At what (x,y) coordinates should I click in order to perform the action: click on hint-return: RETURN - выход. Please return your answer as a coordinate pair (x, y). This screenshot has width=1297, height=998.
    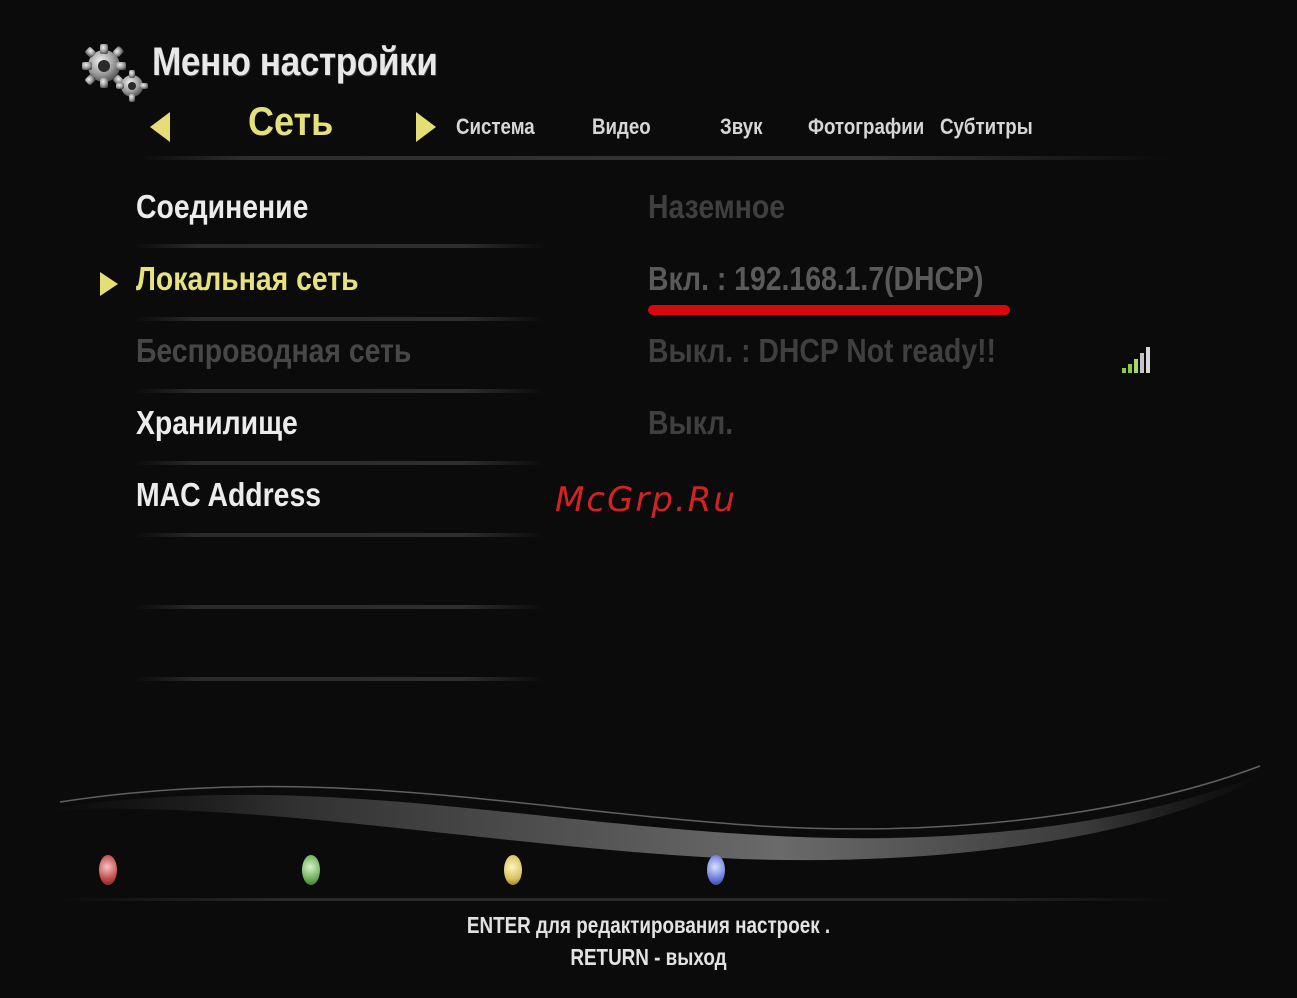
    Looking at the image, I should click on (648, 957).